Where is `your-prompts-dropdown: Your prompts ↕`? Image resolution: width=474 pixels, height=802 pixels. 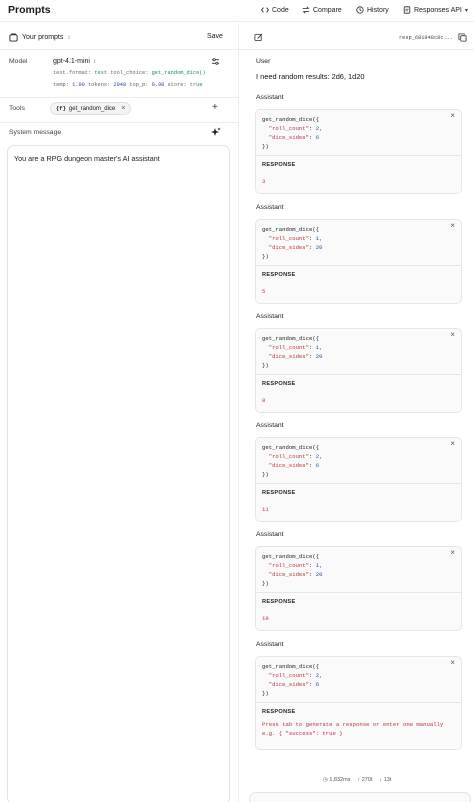
your-prompts-dropdown: Your prompts ↕ is located at coordinates (39, 37).